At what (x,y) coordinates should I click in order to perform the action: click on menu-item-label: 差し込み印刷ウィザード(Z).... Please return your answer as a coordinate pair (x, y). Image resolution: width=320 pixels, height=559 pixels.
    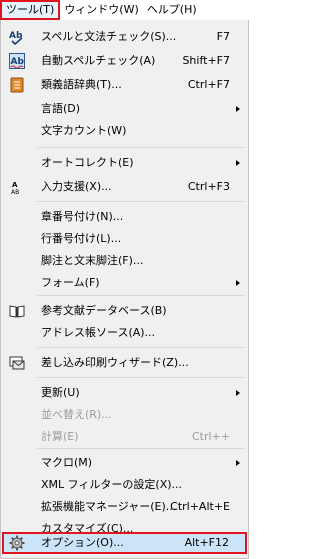
    Looking at the image, I should click on (115, 362).